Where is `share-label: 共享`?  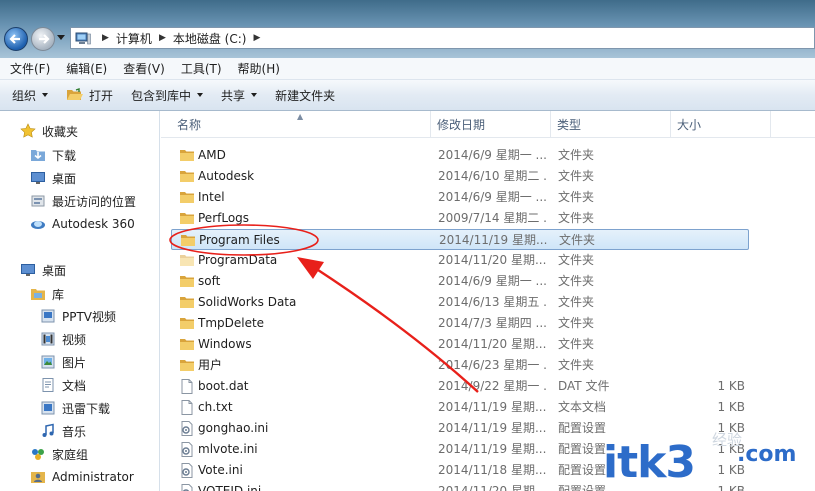 share-label: 共享 is located at coordinates (233, 95).